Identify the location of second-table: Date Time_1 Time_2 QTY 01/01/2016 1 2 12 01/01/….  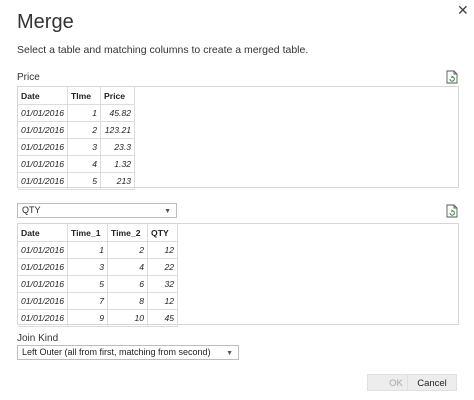
(98, 275).